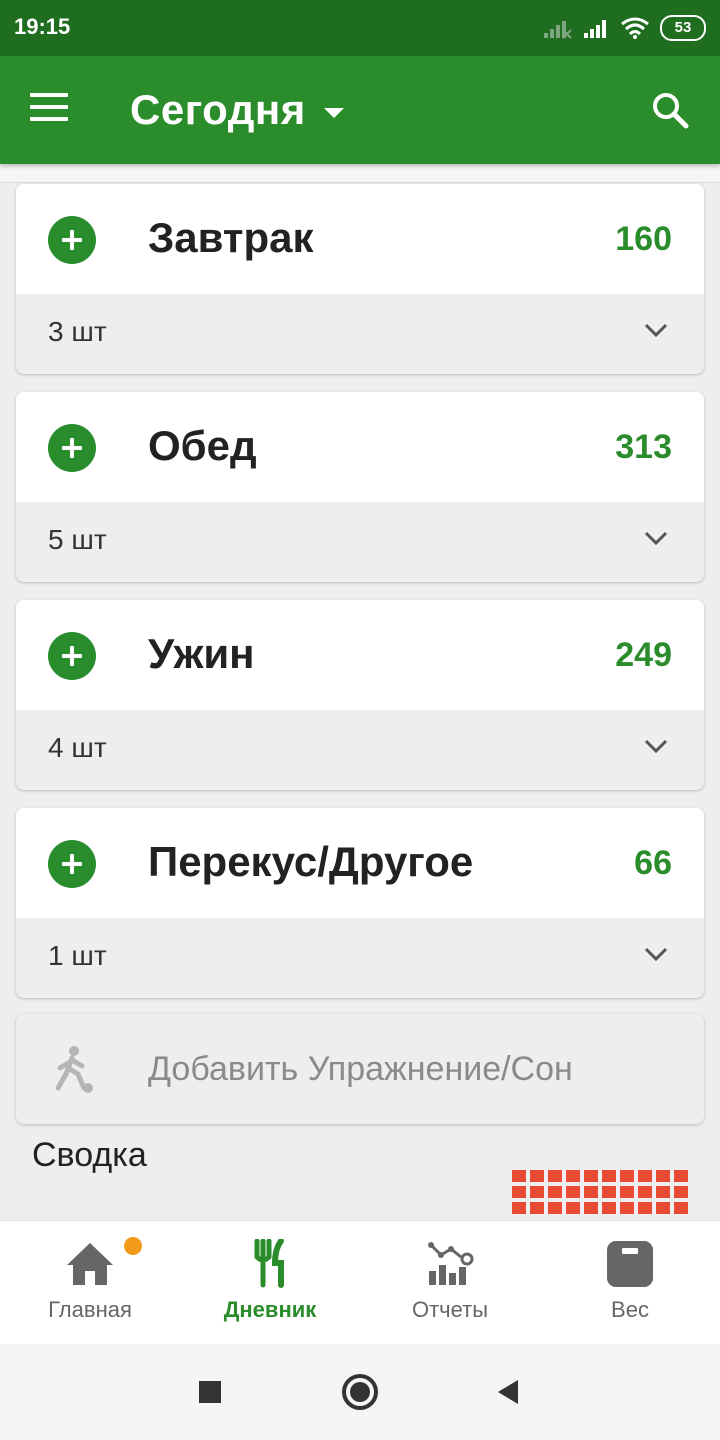 Image resolution: width=720 pixels, height=1440 pixels. What do you see at coordinates (451, 1263) in the screenshot?
I see `chart-icon` at bounding box center [451, 1263].